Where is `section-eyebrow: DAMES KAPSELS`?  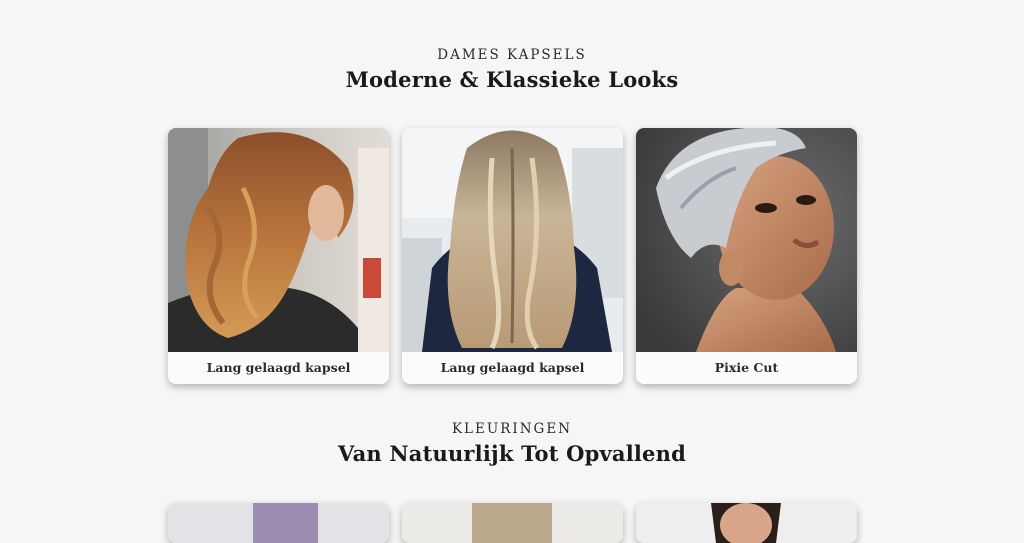 section-eyebrow: DAMES KAPSELS is located at coordinates (512, 55).